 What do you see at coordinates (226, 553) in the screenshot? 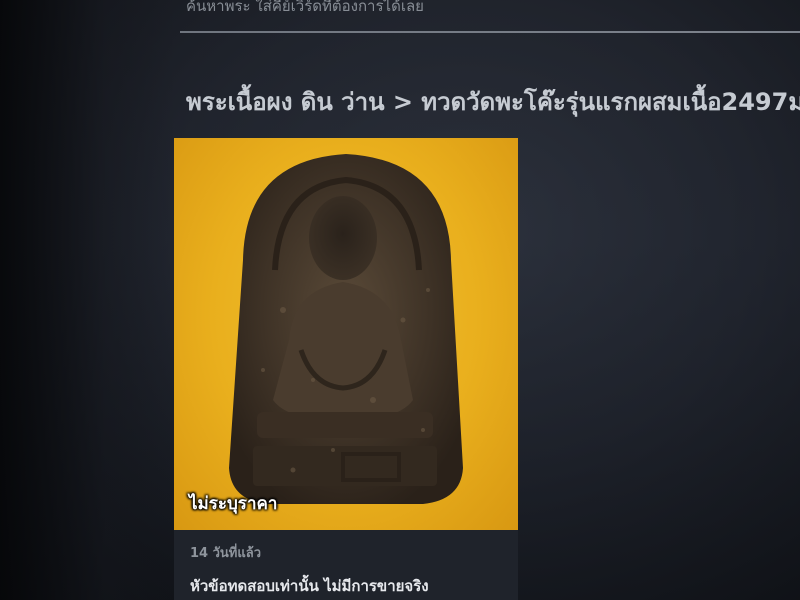
I see `posted-time: 14 วันที่แล้ว` at bounding box center [226, 553].